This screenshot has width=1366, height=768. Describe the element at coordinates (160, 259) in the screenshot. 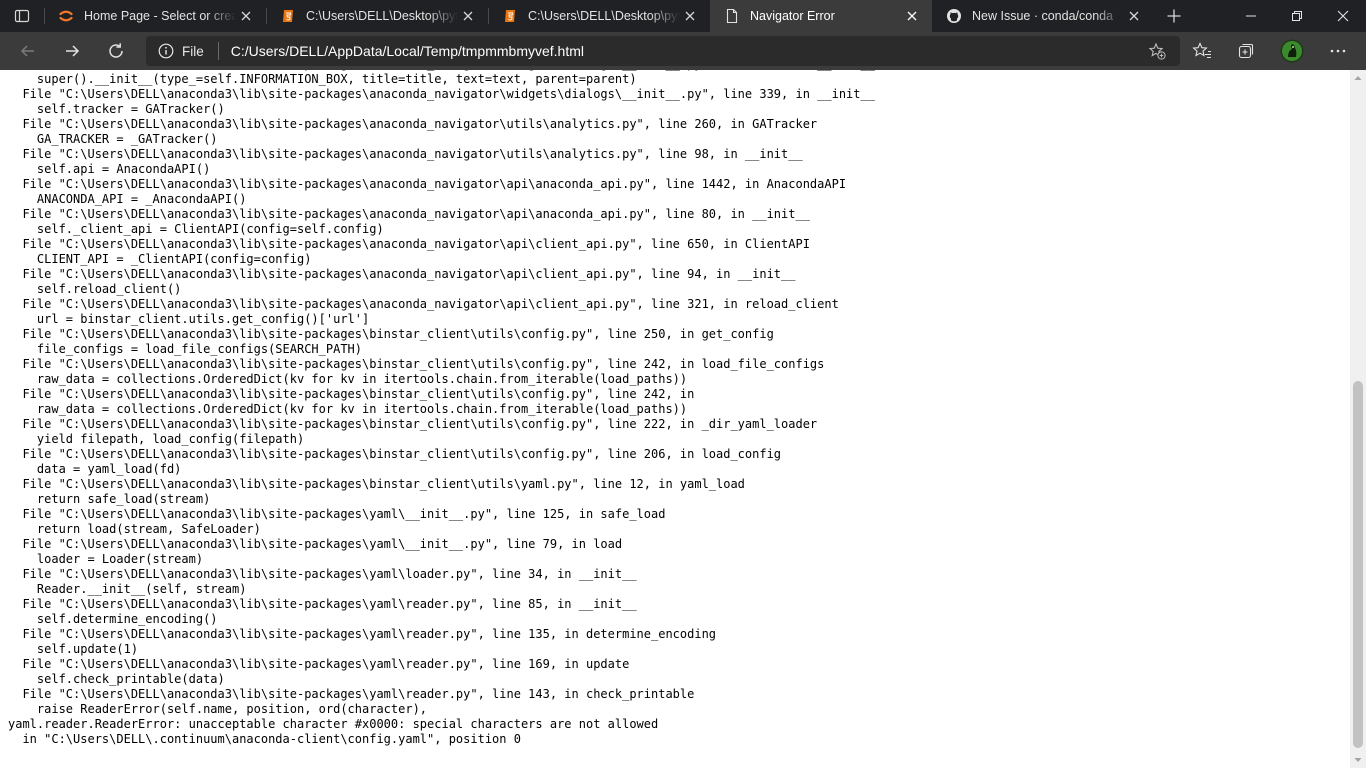

I see `traceback-line: CLIENT_API = _ClientAPI(config=config)` at that location.